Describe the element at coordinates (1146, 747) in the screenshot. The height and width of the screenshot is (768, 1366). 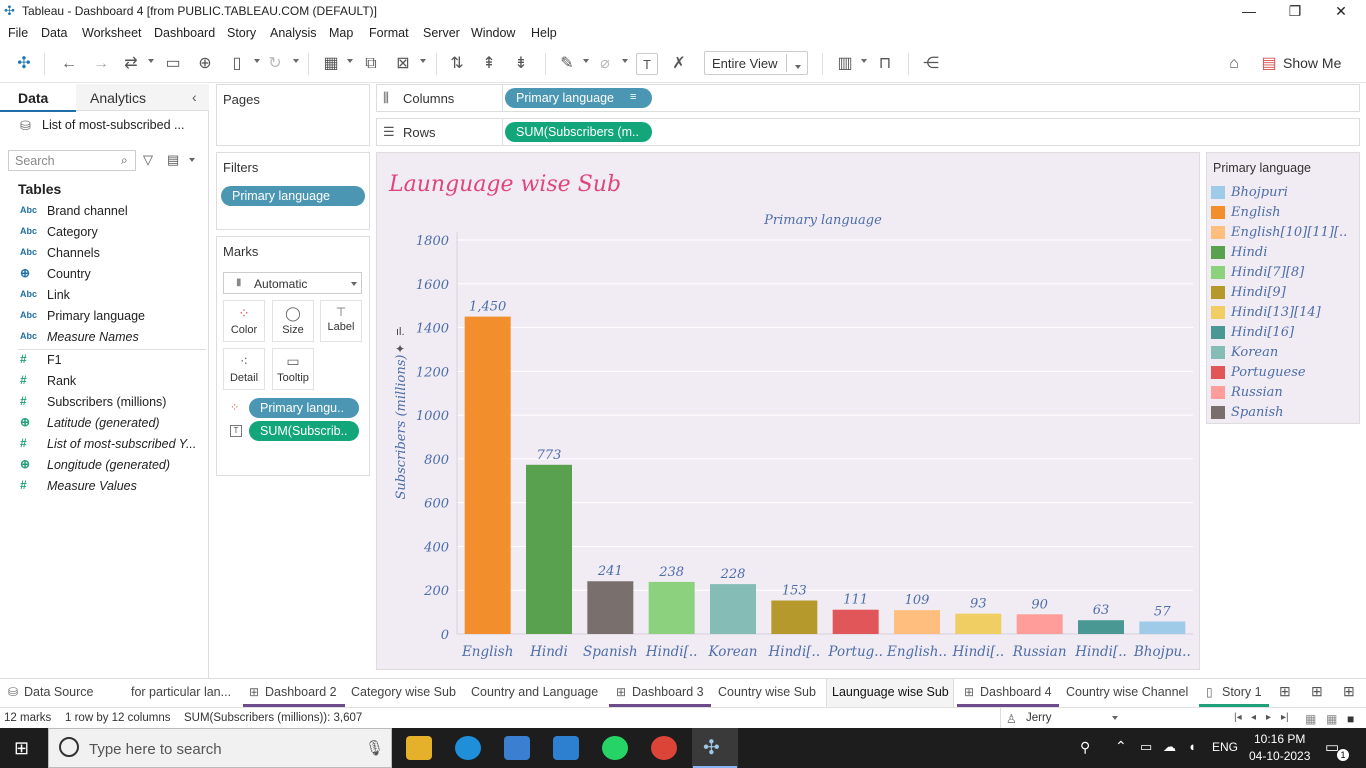
I see `battery-icon: ▭` at that location.